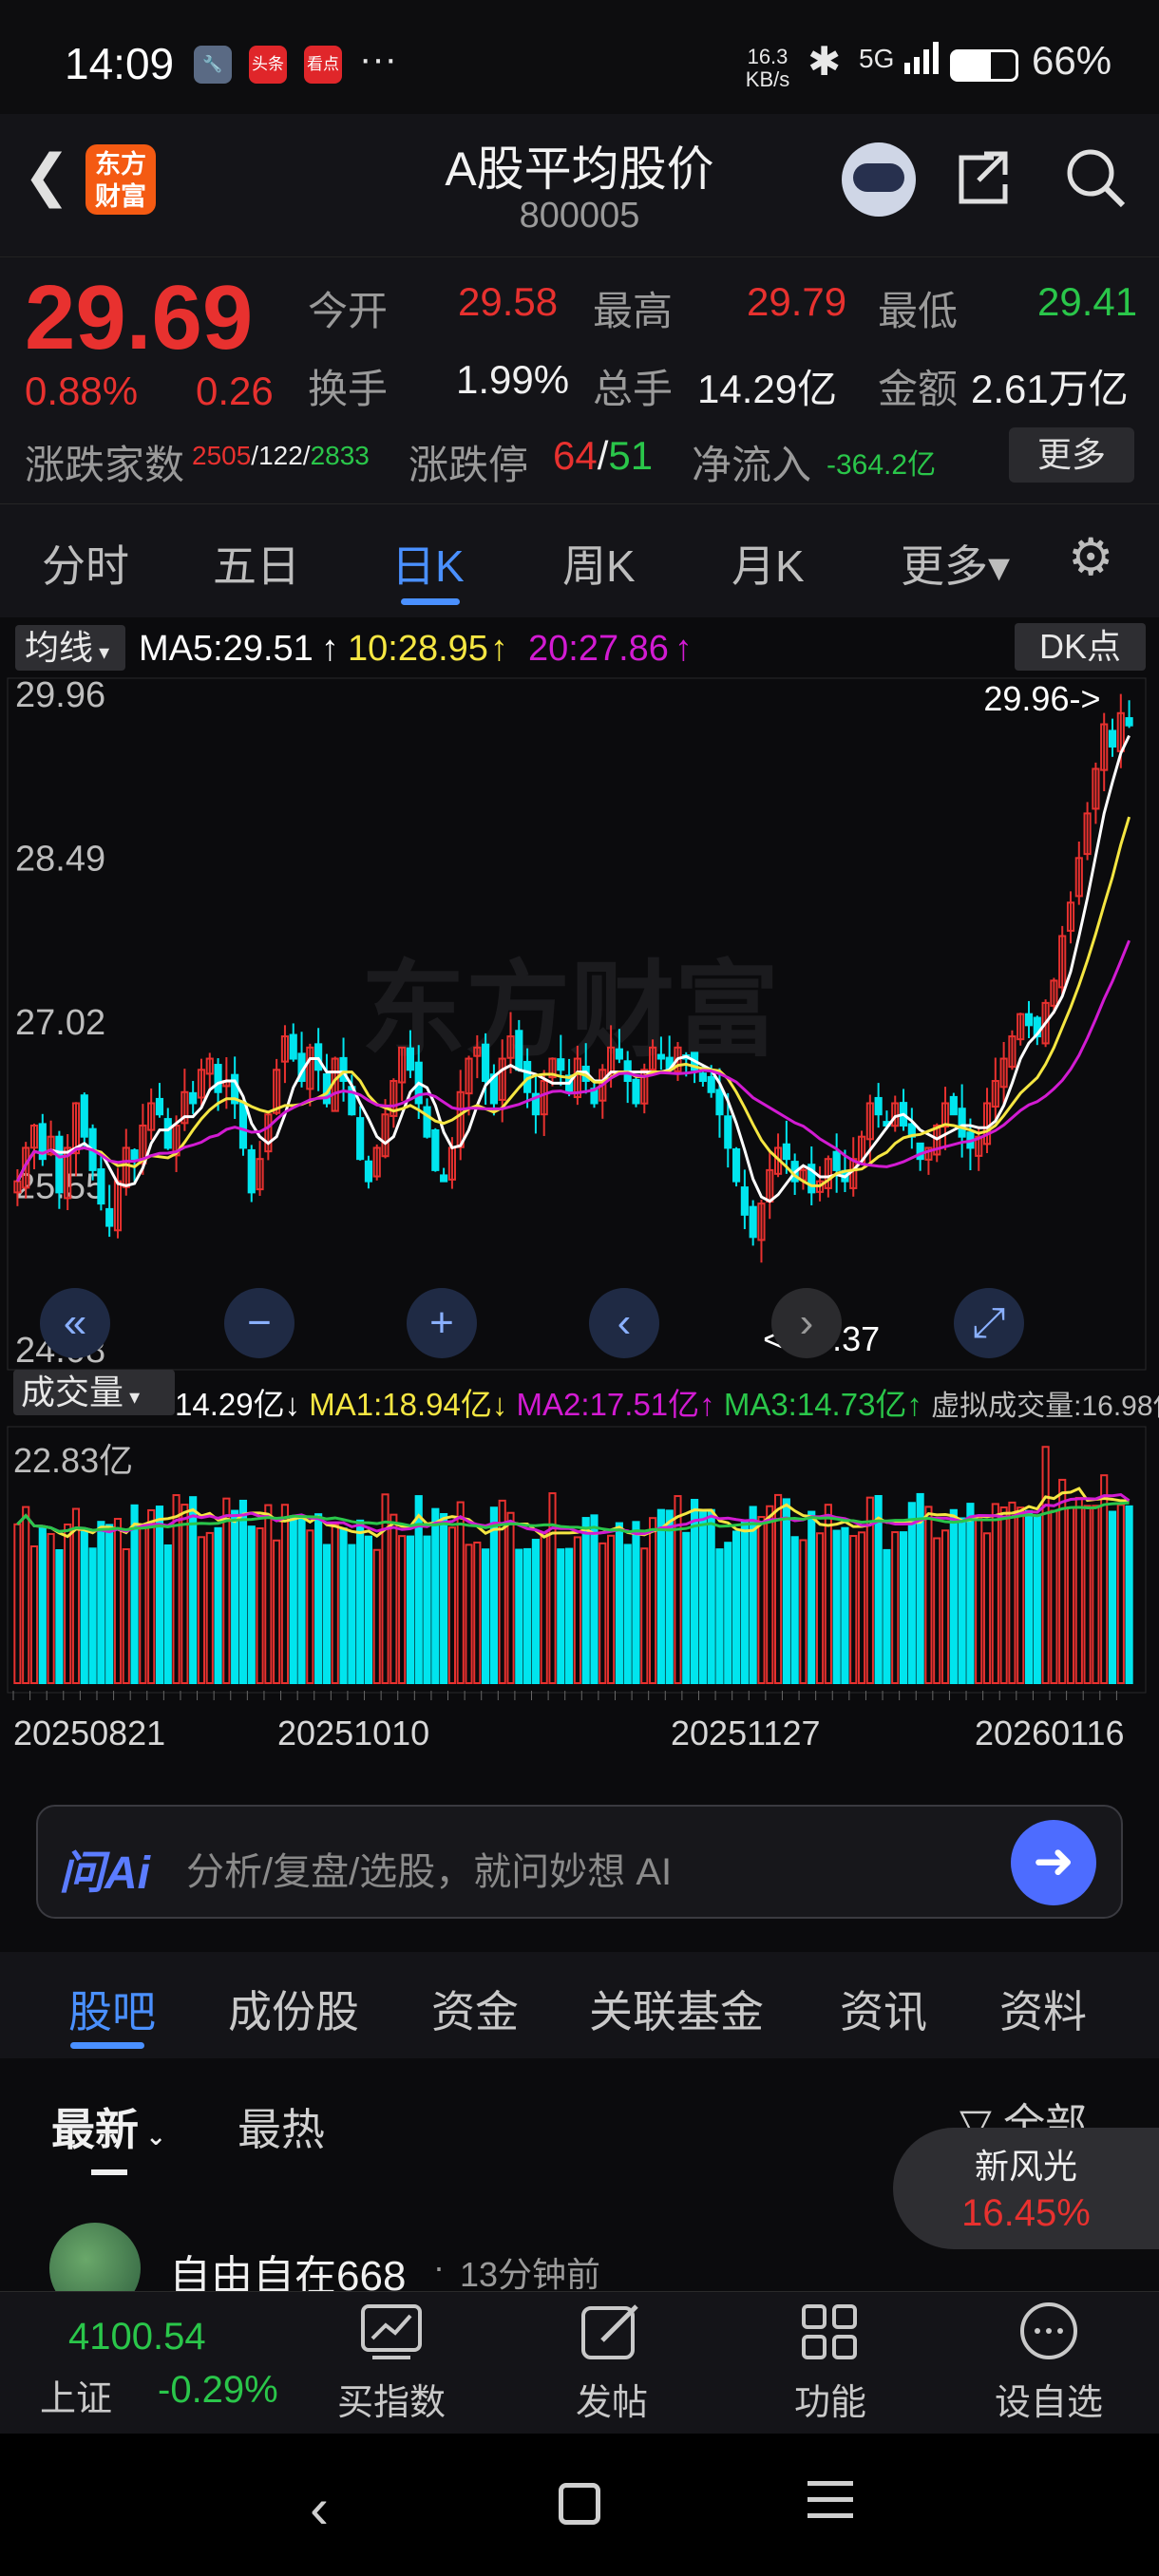 The image size is (1159, 2576). Describe the element at coordinates (825, 61) in the screenshot. I see `bluetooth-icon: ✱` at that location.